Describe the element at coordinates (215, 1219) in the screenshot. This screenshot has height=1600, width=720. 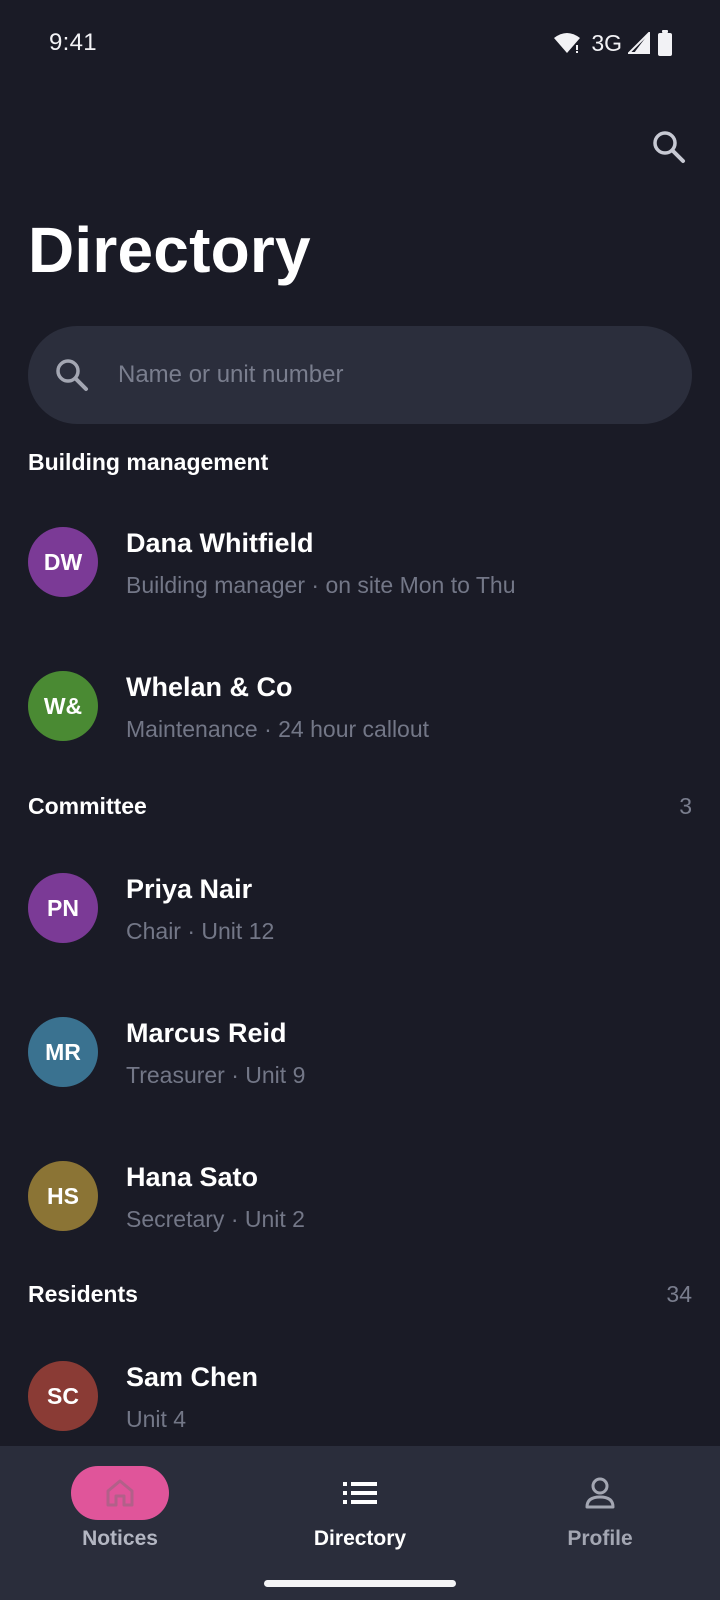
I see `contact-detail: Secretary · Unit 2` at that location.